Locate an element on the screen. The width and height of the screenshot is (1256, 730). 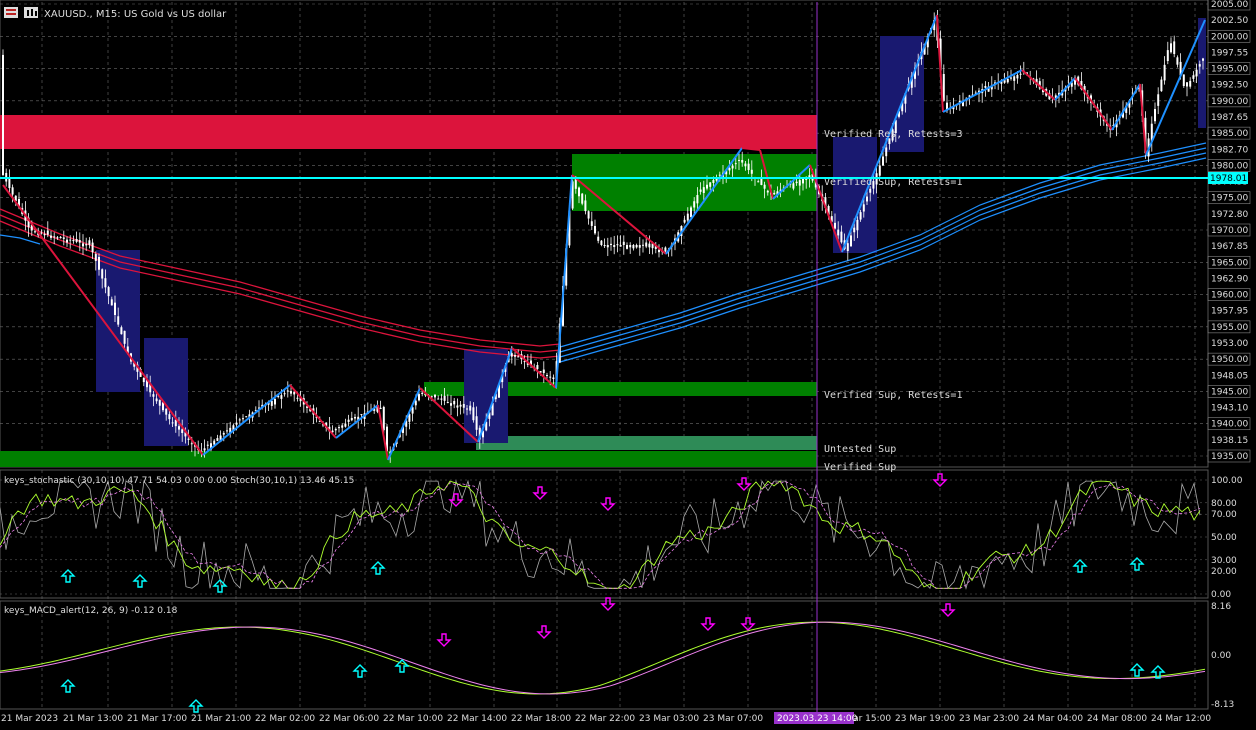
time-axis-label: 21 Mar 17:00 is located at coordinates (157, 719).